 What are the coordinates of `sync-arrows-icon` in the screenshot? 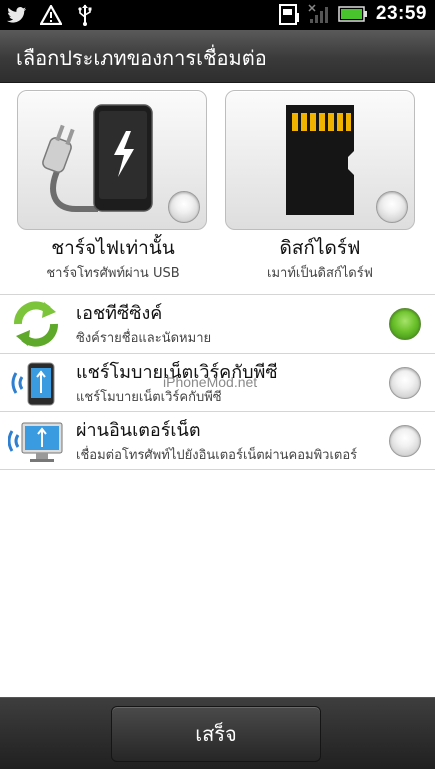 It's located at (36, 324).